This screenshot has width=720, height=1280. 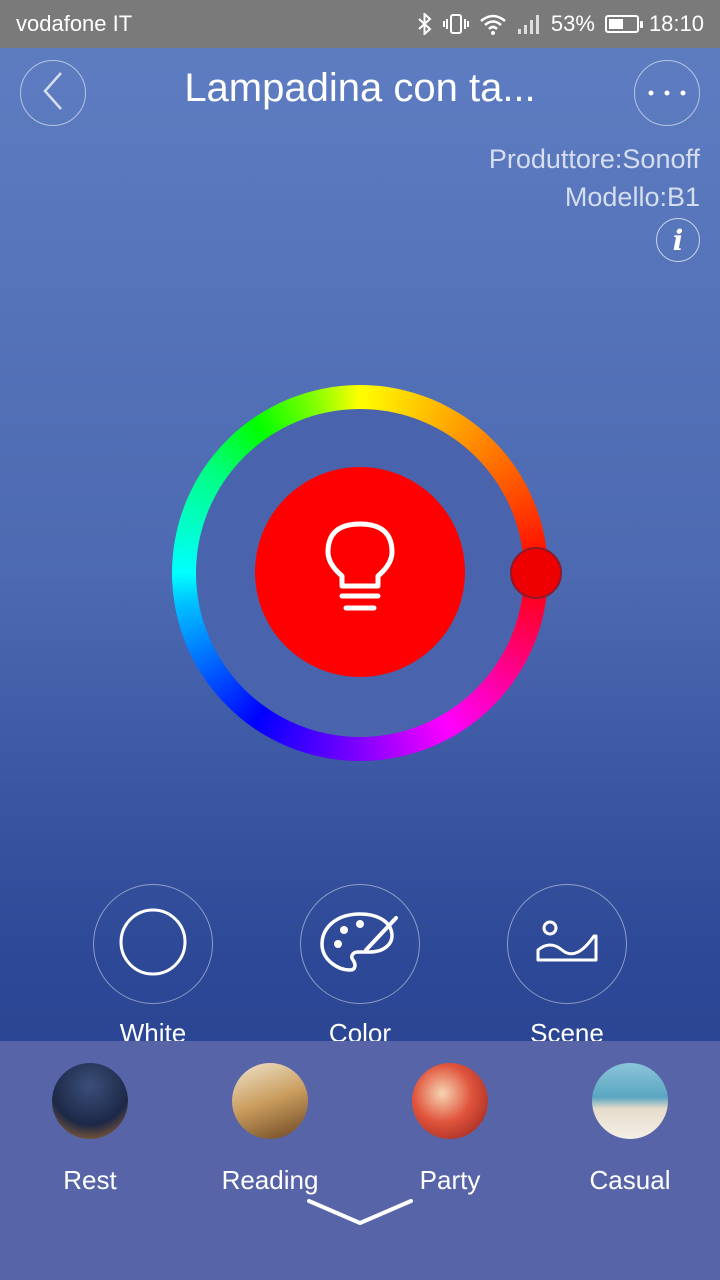 I want to click on scene-casual-label: Casual, so click(x=630, y=1180).